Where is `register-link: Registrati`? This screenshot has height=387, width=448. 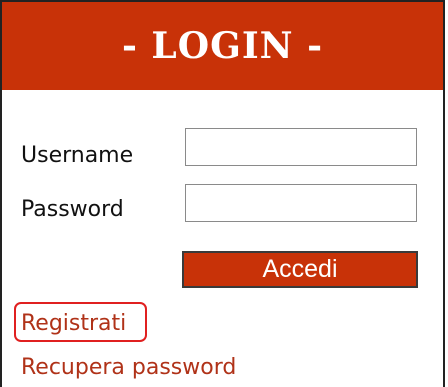
register-link: Registrati is located at coordinates (73, 323).